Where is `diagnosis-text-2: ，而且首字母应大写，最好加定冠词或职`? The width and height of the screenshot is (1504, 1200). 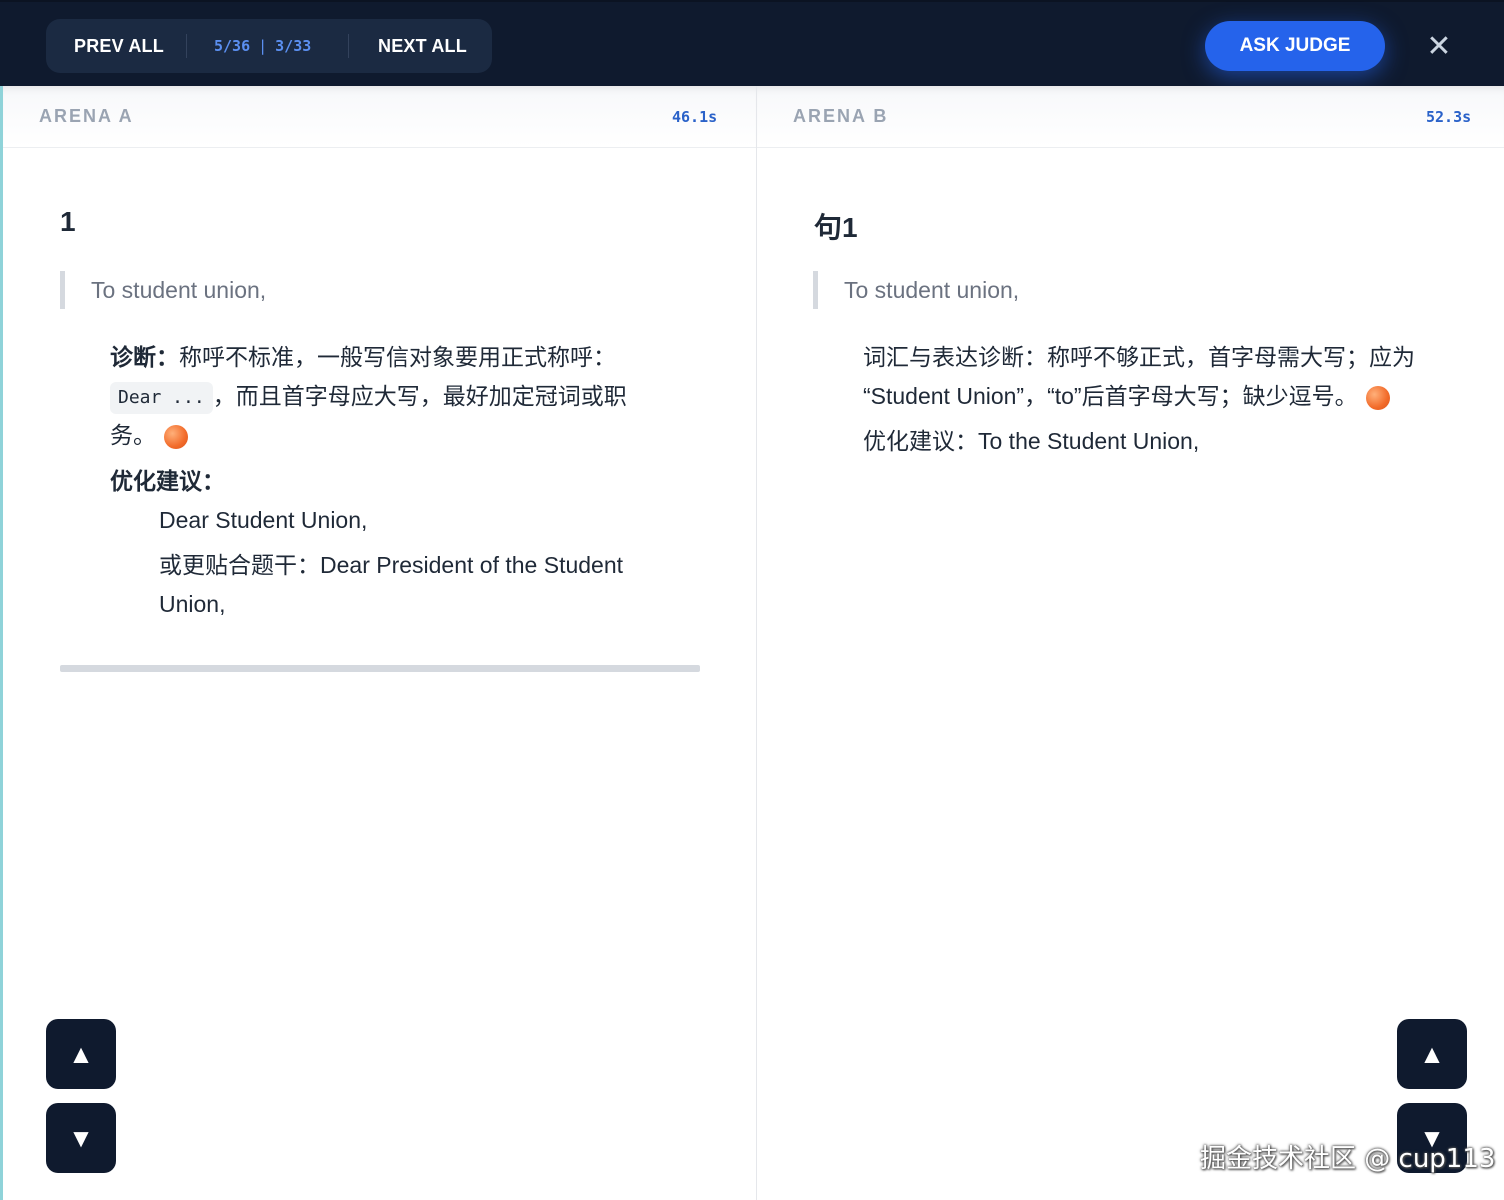
diagnosis-text-2: ，而且首字母应大写，最好加定冠词或职 is located at coordinates (419, 396).